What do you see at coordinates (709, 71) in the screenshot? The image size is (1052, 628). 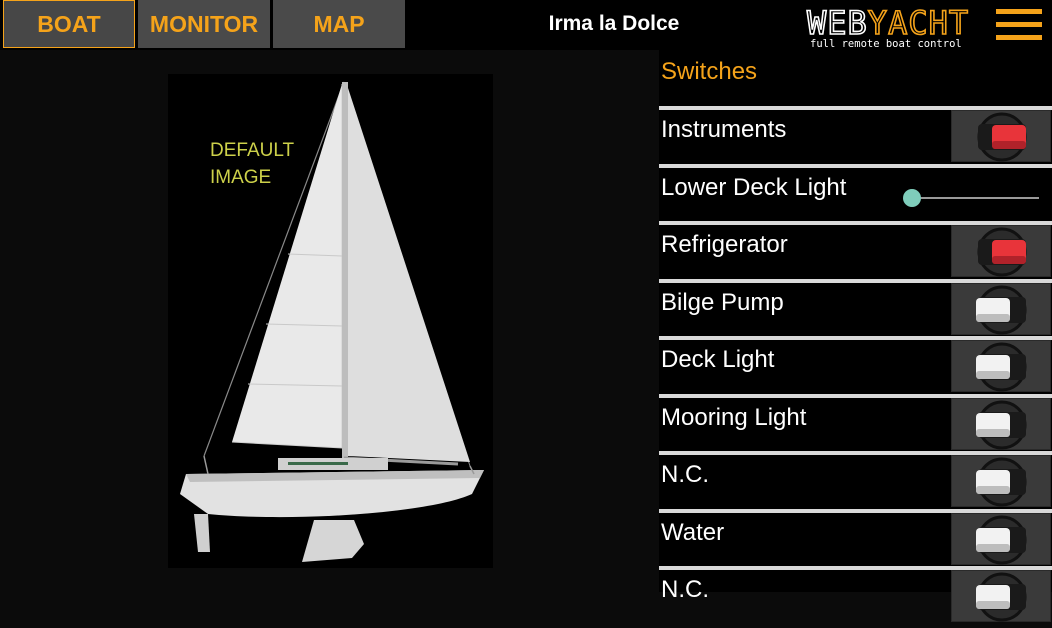 I see `switches-title: Switches` at bounding box center [709, 71].